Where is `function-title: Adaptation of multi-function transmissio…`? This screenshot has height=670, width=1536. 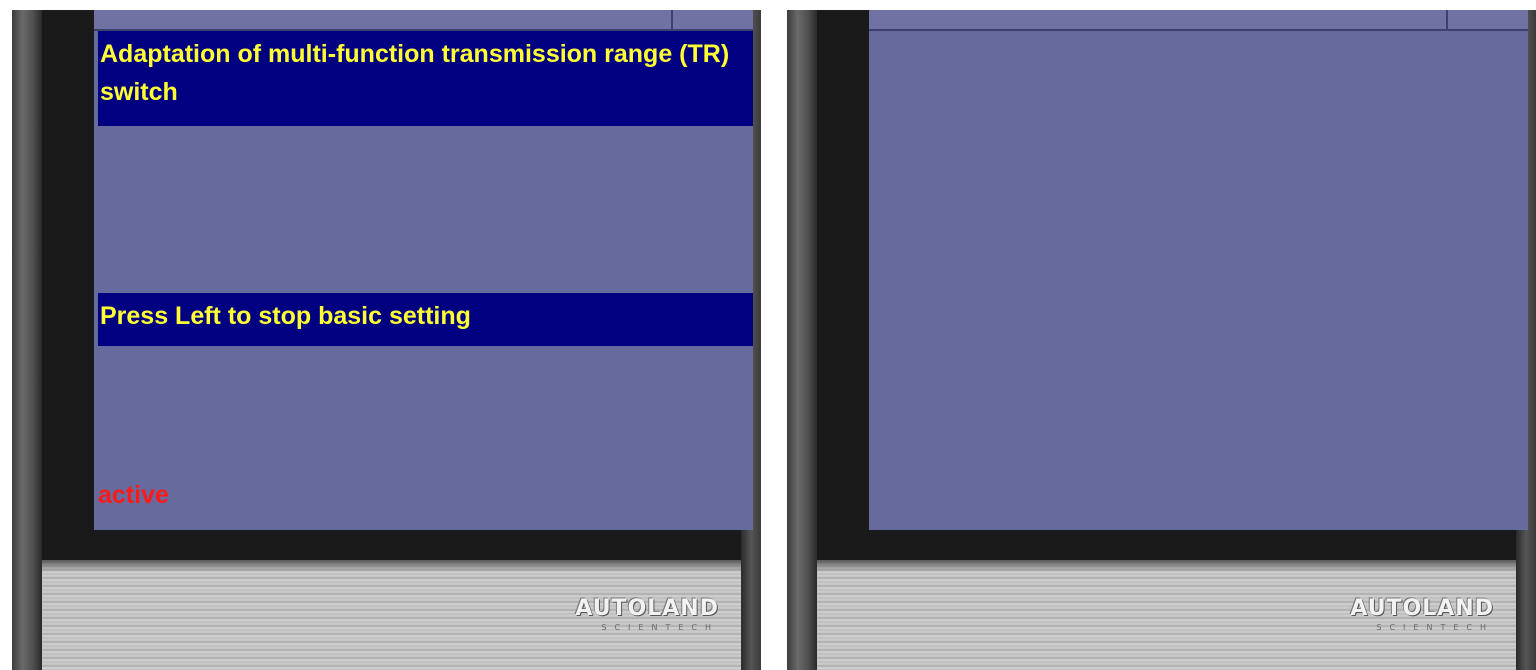 function-title: Adaptation of multi-function transmissio… is located at coordinates (425, 78).